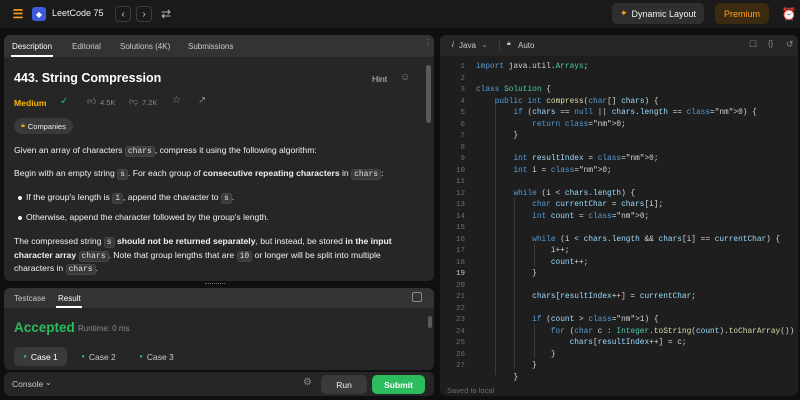  I want to click on companies-label: Companies, so click(46, 126).